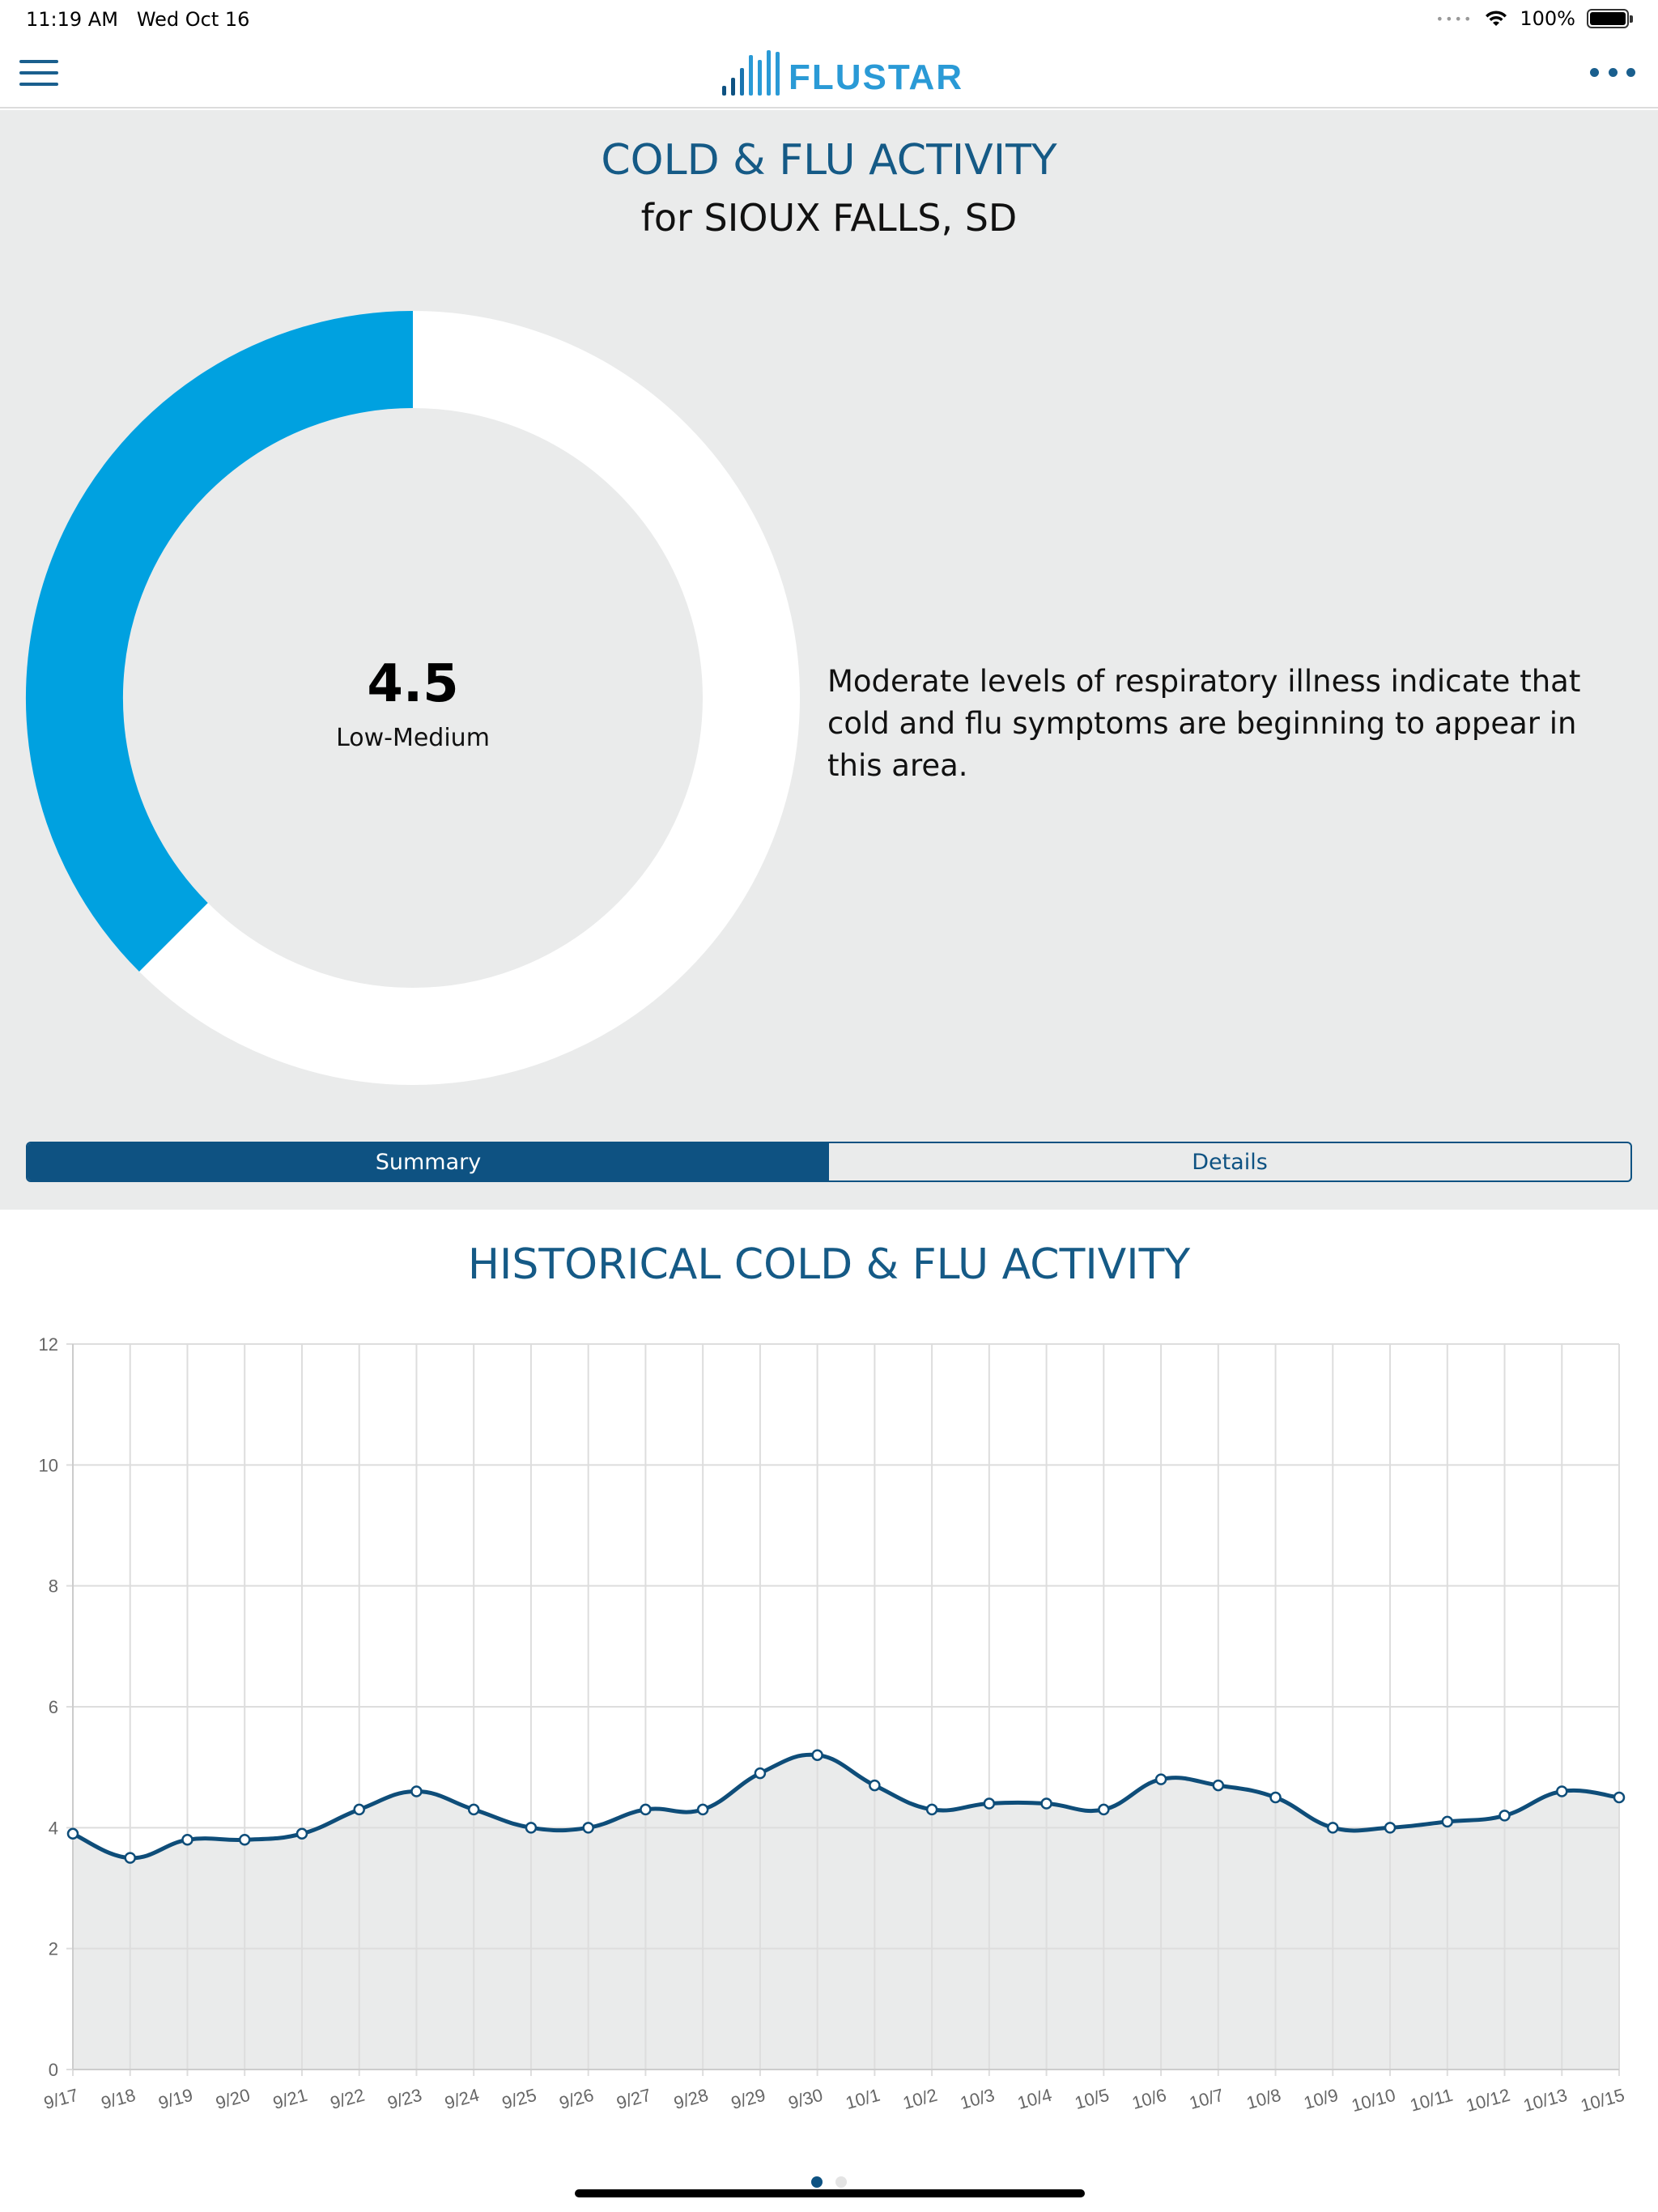  Describe the element at coordinates (829, 1264) in the screenshot. I see `history-title: HISTORICAL COLD & FLU ACTIVITY` at that location.